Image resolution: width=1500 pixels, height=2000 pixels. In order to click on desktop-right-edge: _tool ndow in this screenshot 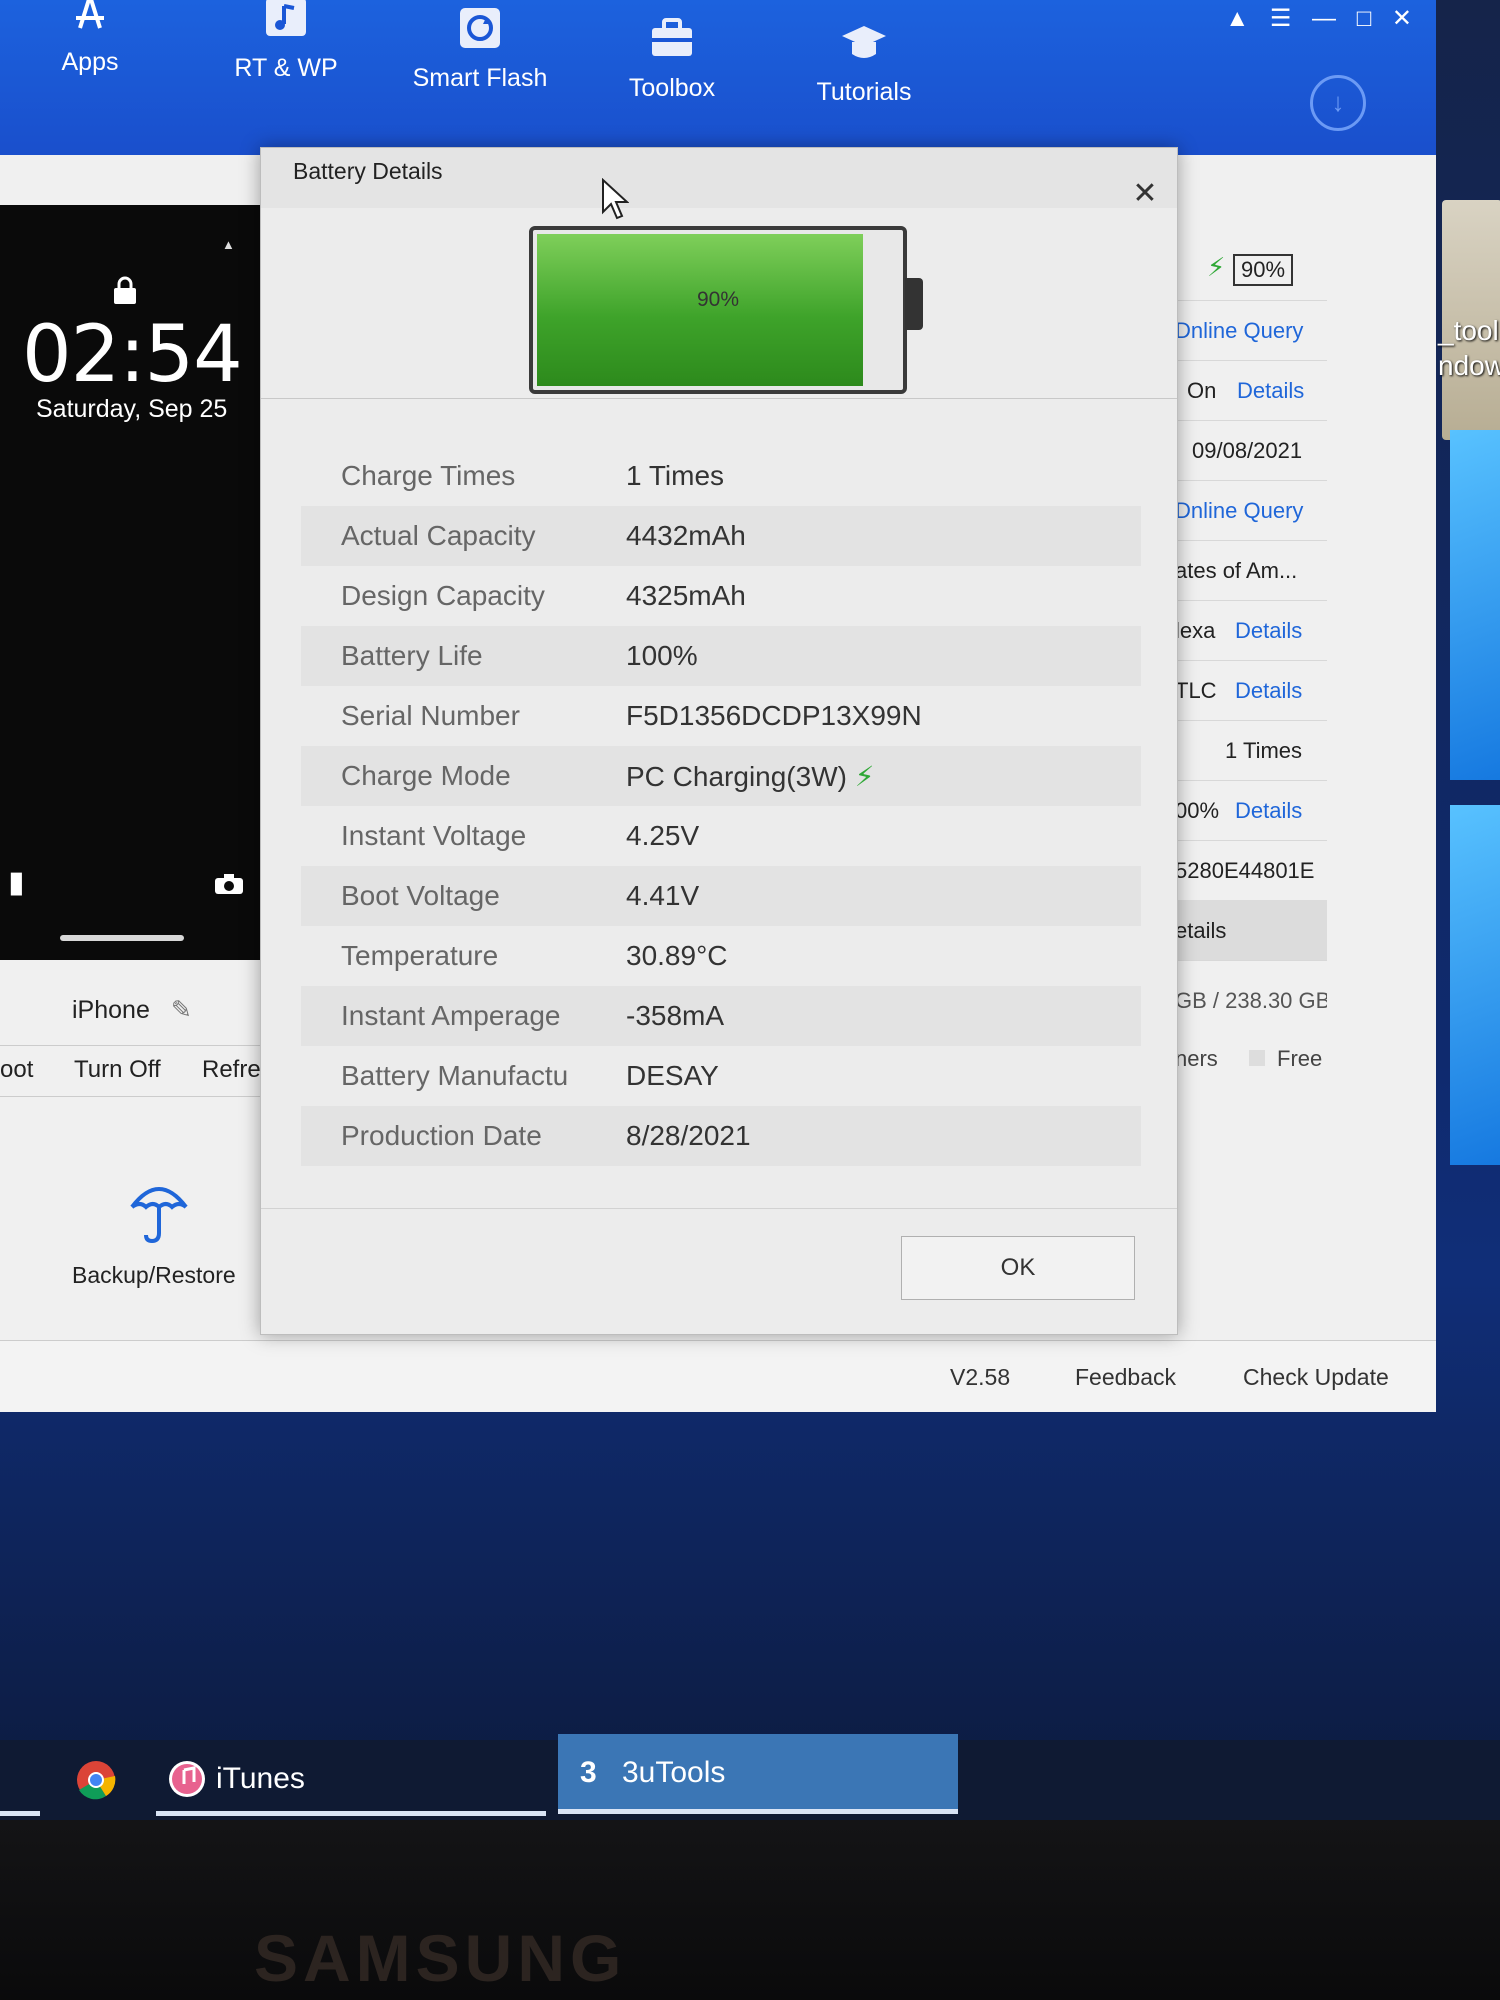, I will do `click(1469, 675)`.